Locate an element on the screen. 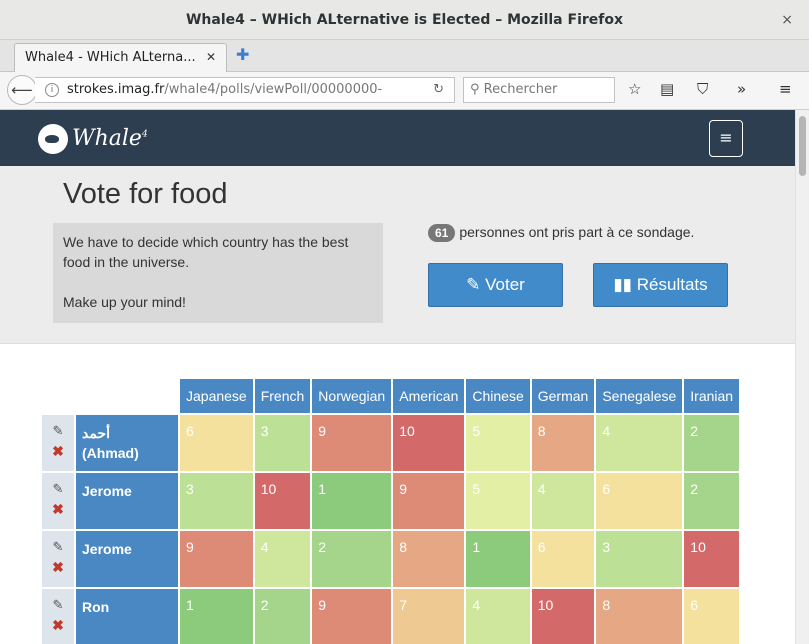 This screenshot has height=644, width=809. page-scrollbar is located at coordinates (802, 377).